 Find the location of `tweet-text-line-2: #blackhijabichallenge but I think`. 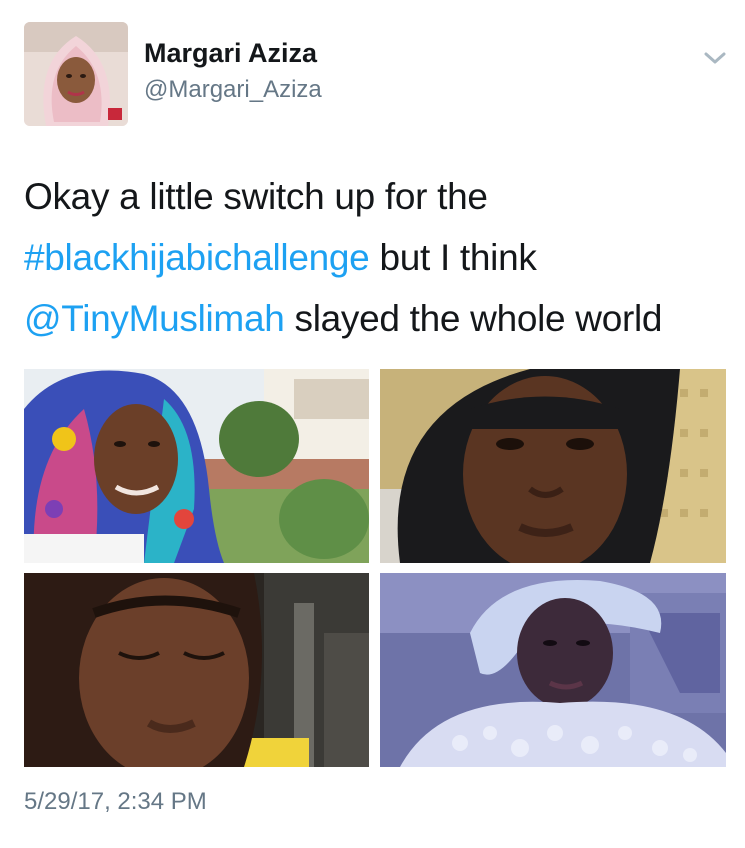

tweet-text-line-2: #blackhijabichallenge but I think is located at coordinates (376, 257).